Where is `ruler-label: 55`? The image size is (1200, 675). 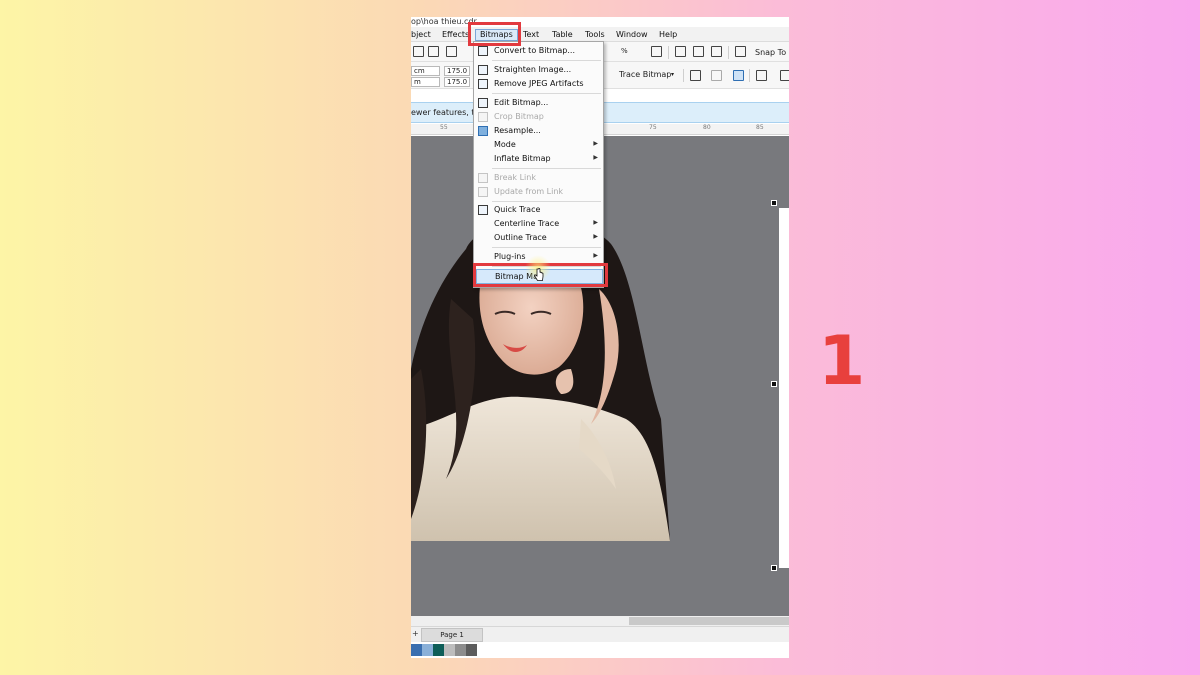
ruler-label: 55 is located at coordinates (444, 127).